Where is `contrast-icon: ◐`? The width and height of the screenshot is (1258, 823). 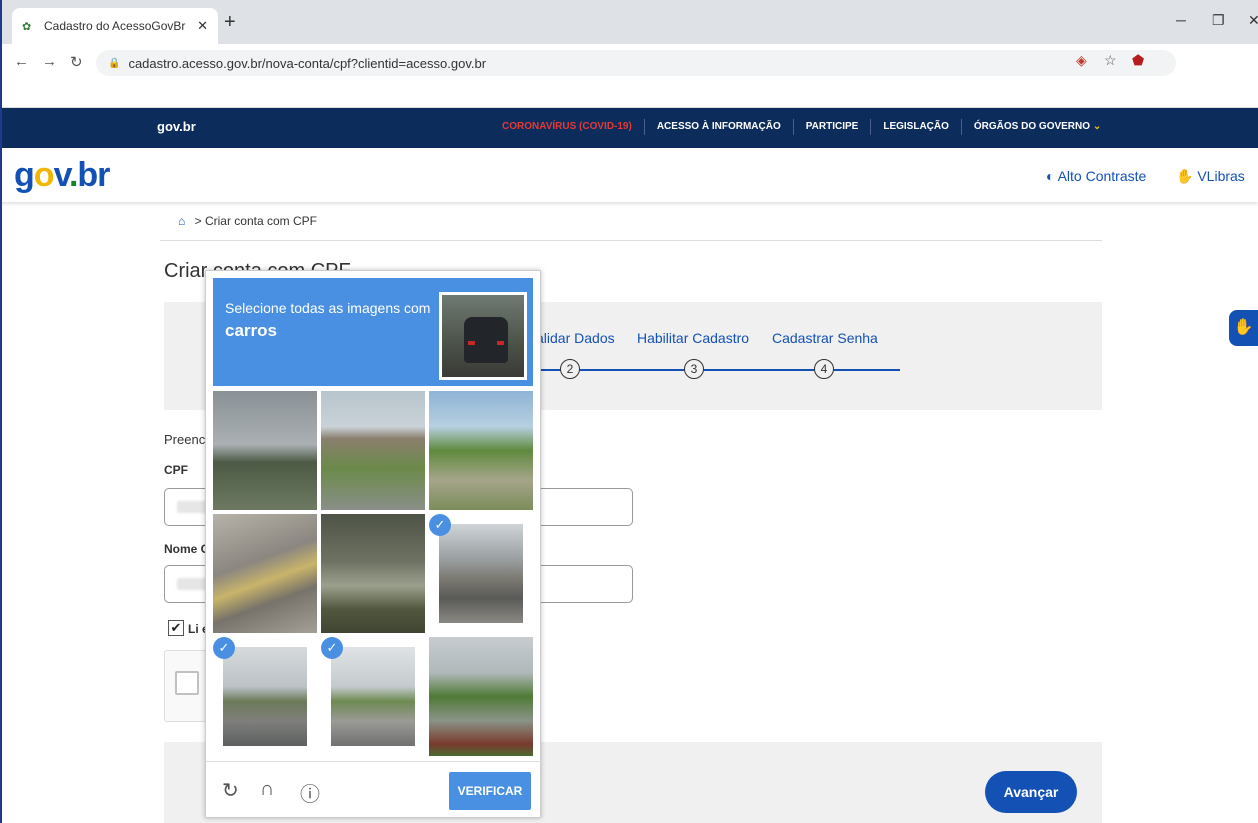
contrast-icon: ◐ is located at coordinates (1050, 176).